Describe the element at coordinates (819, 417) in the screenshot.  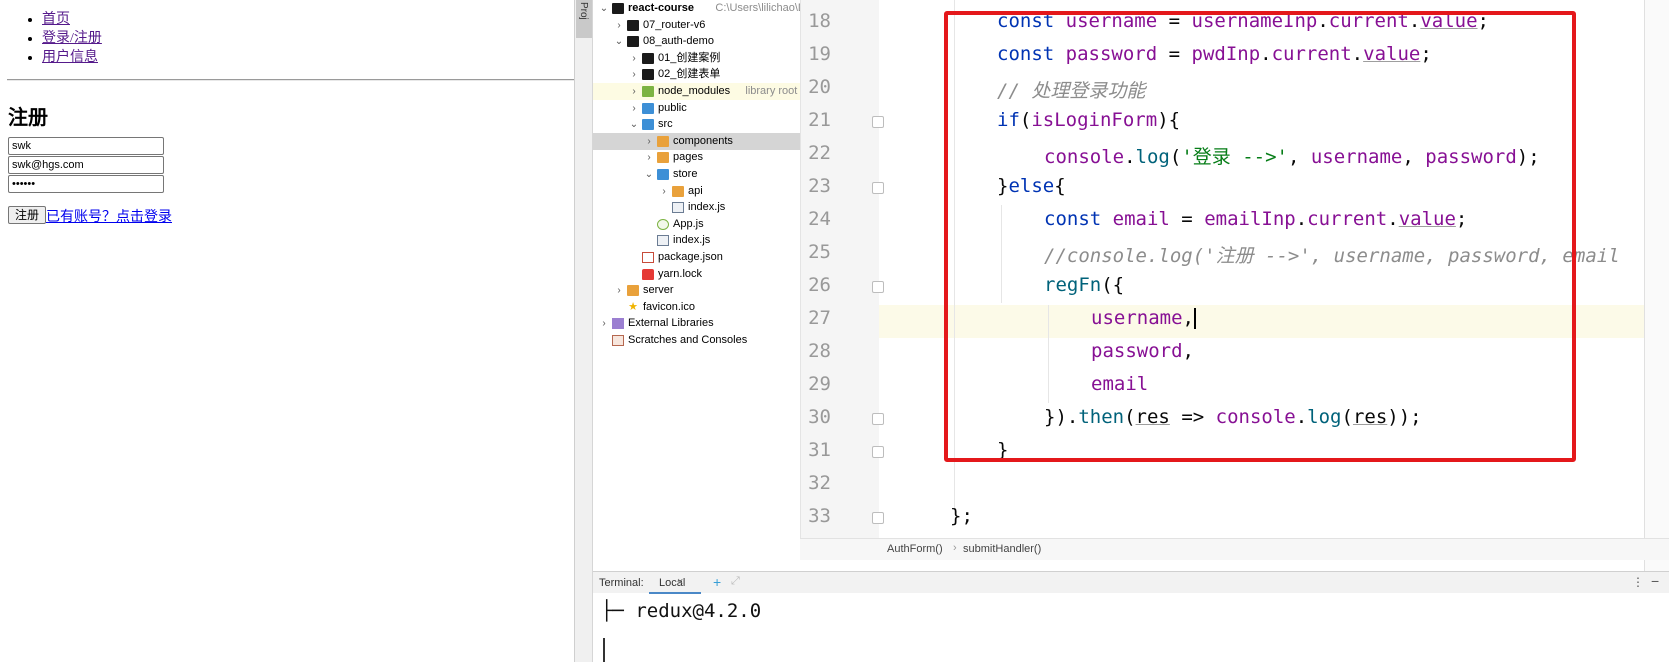
I see `line-number: 30` at that location.